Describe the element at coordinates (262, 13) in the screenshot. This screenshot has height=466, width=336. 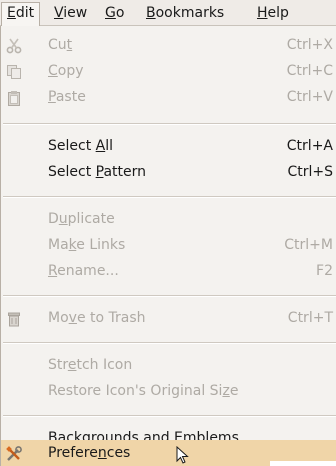
I see `menu-help-mnemonic: H` at that location.